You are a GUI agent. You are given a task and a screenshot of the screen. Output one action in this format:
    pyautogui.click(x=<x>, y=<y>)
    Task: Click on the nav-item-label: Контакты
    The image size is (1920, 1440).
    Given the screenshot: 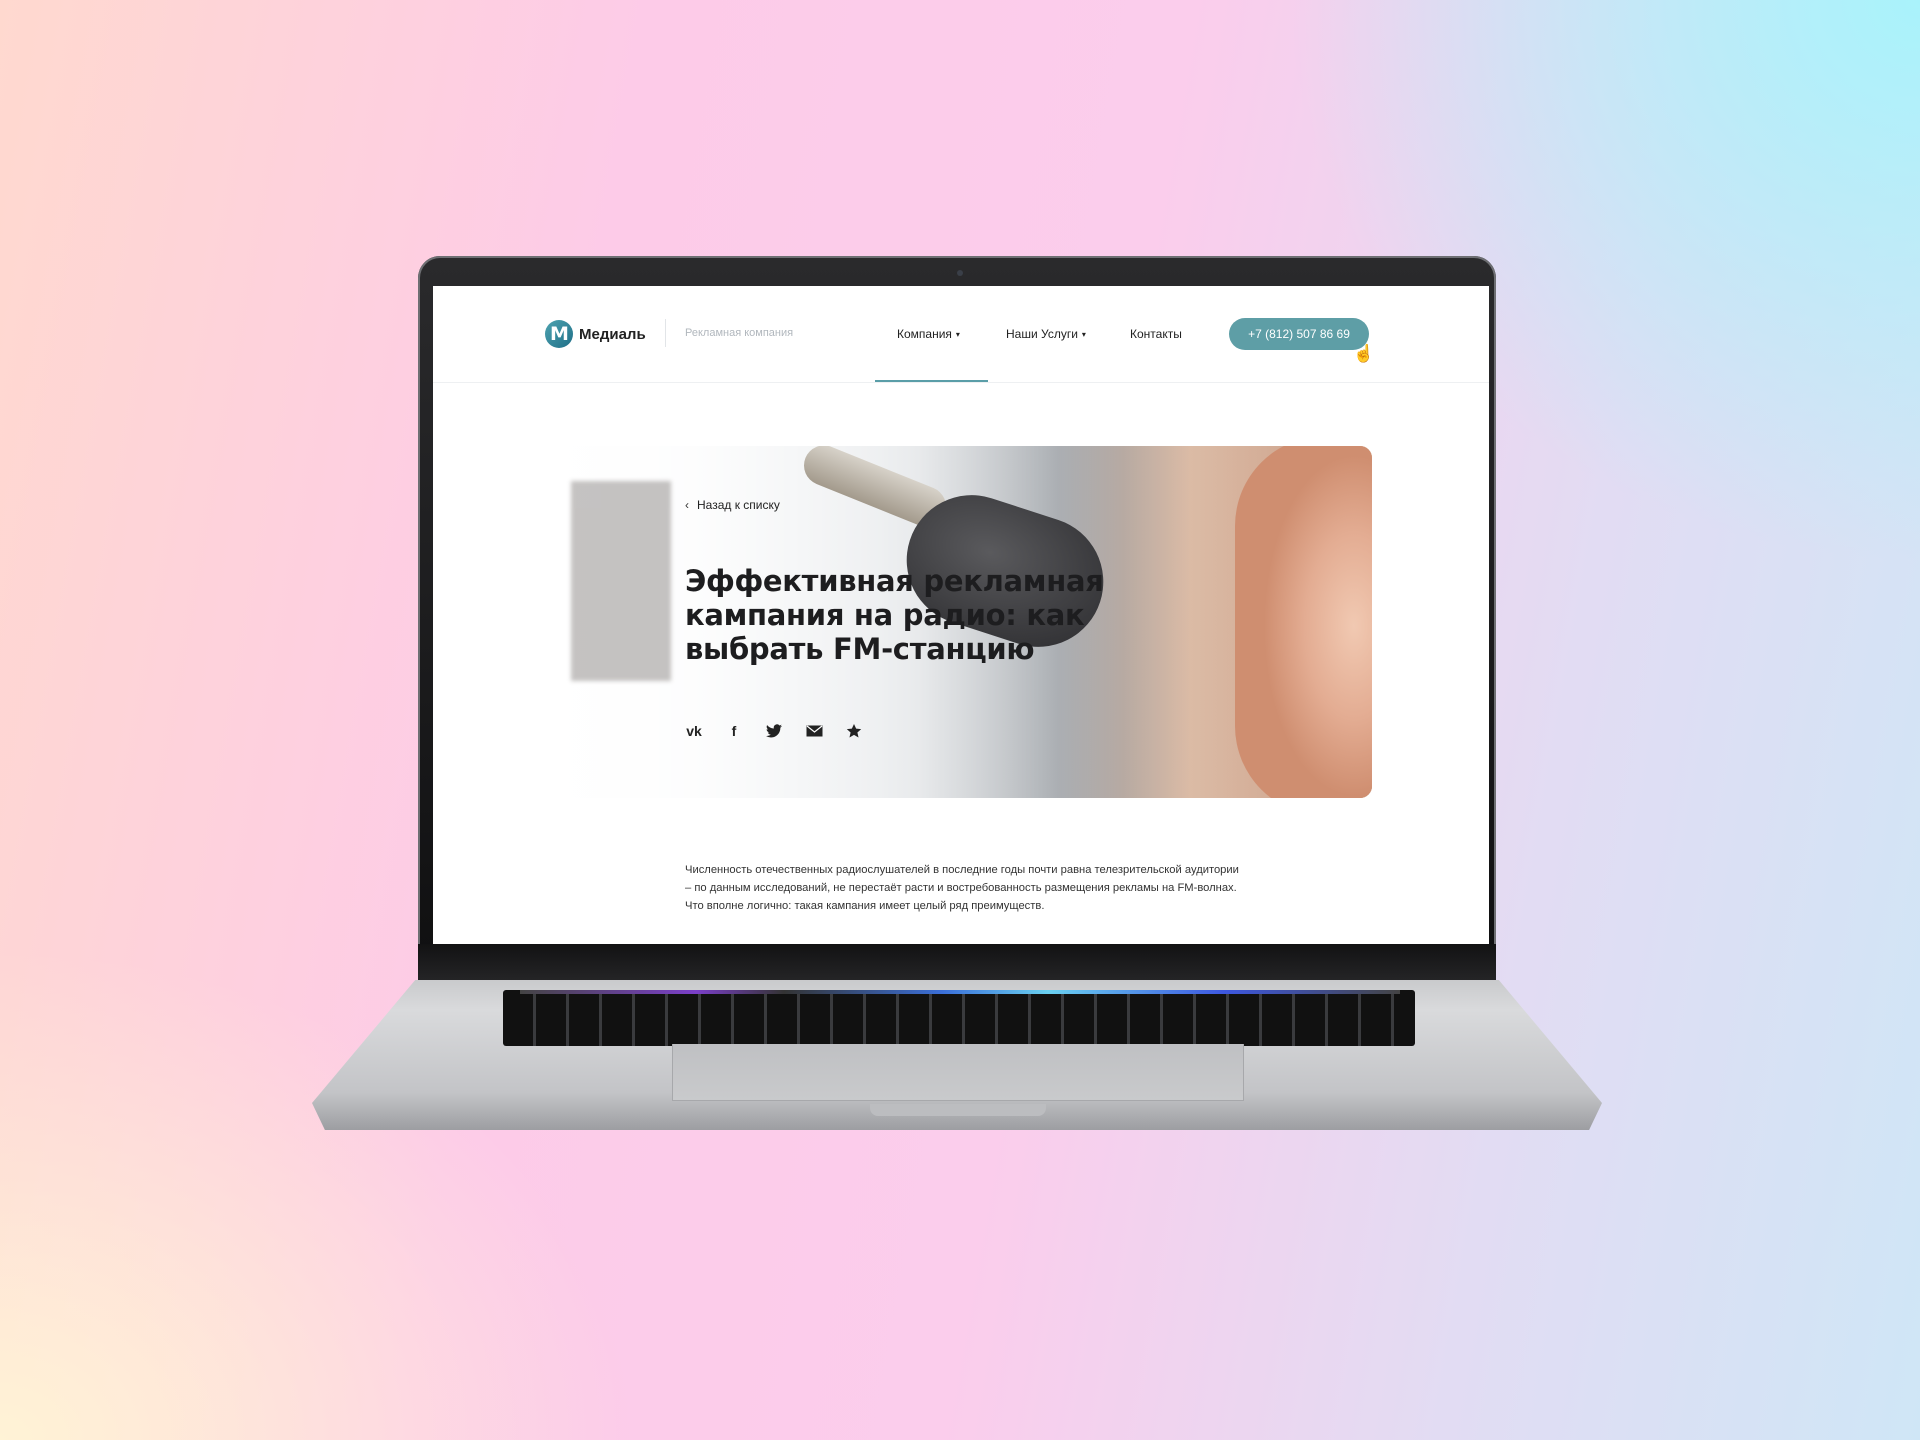 What is the action you would take?
    pyautogui.click(x=1156, y=334)
    